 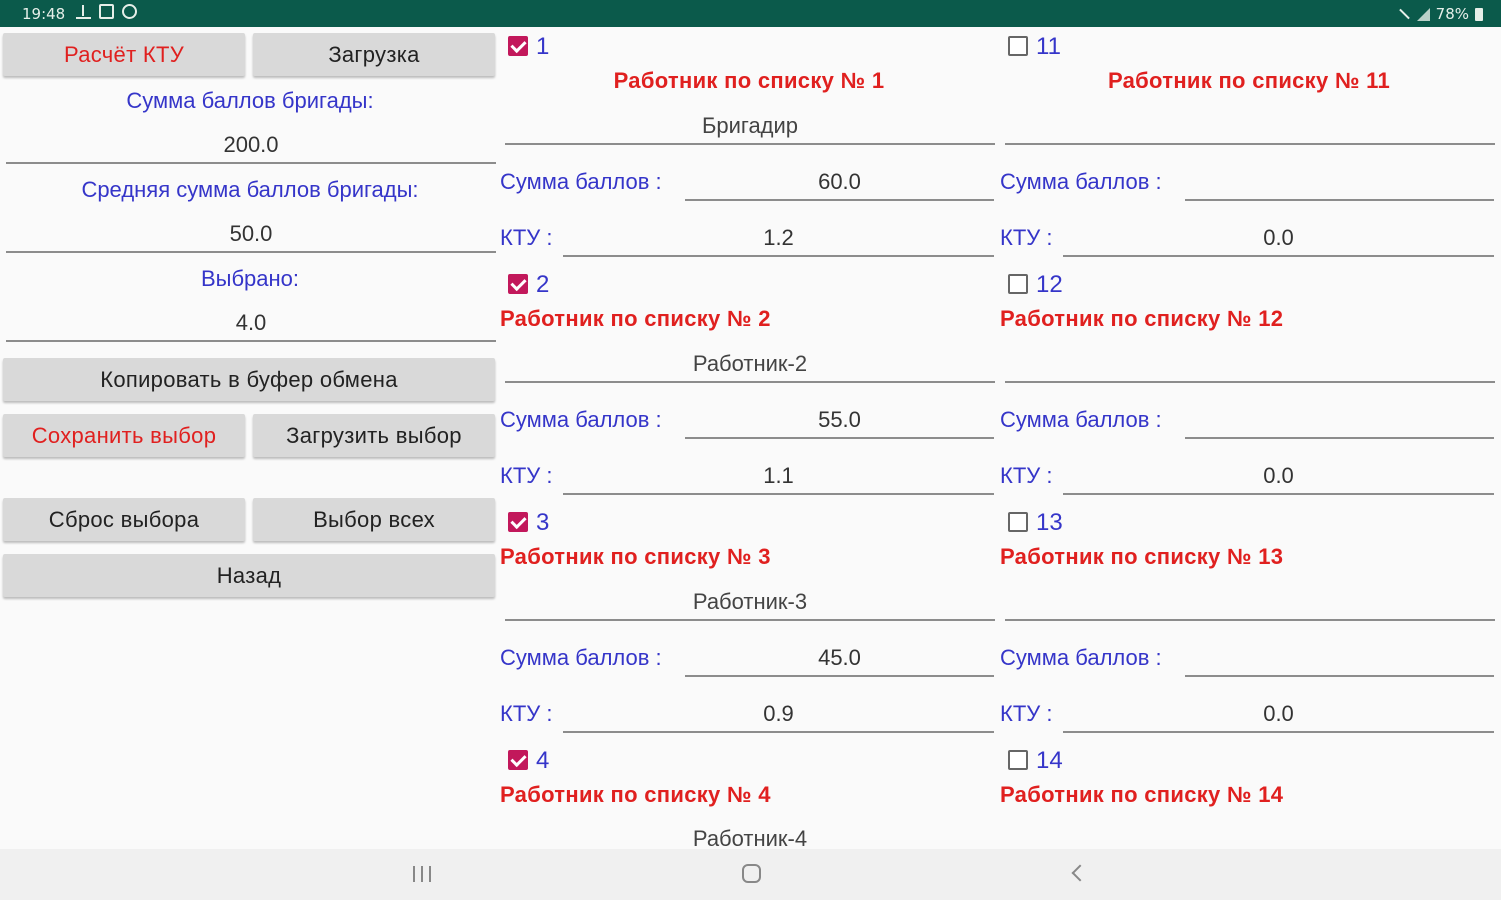 I want to click on sum-field: 45.0, so click(x=839, y=658).